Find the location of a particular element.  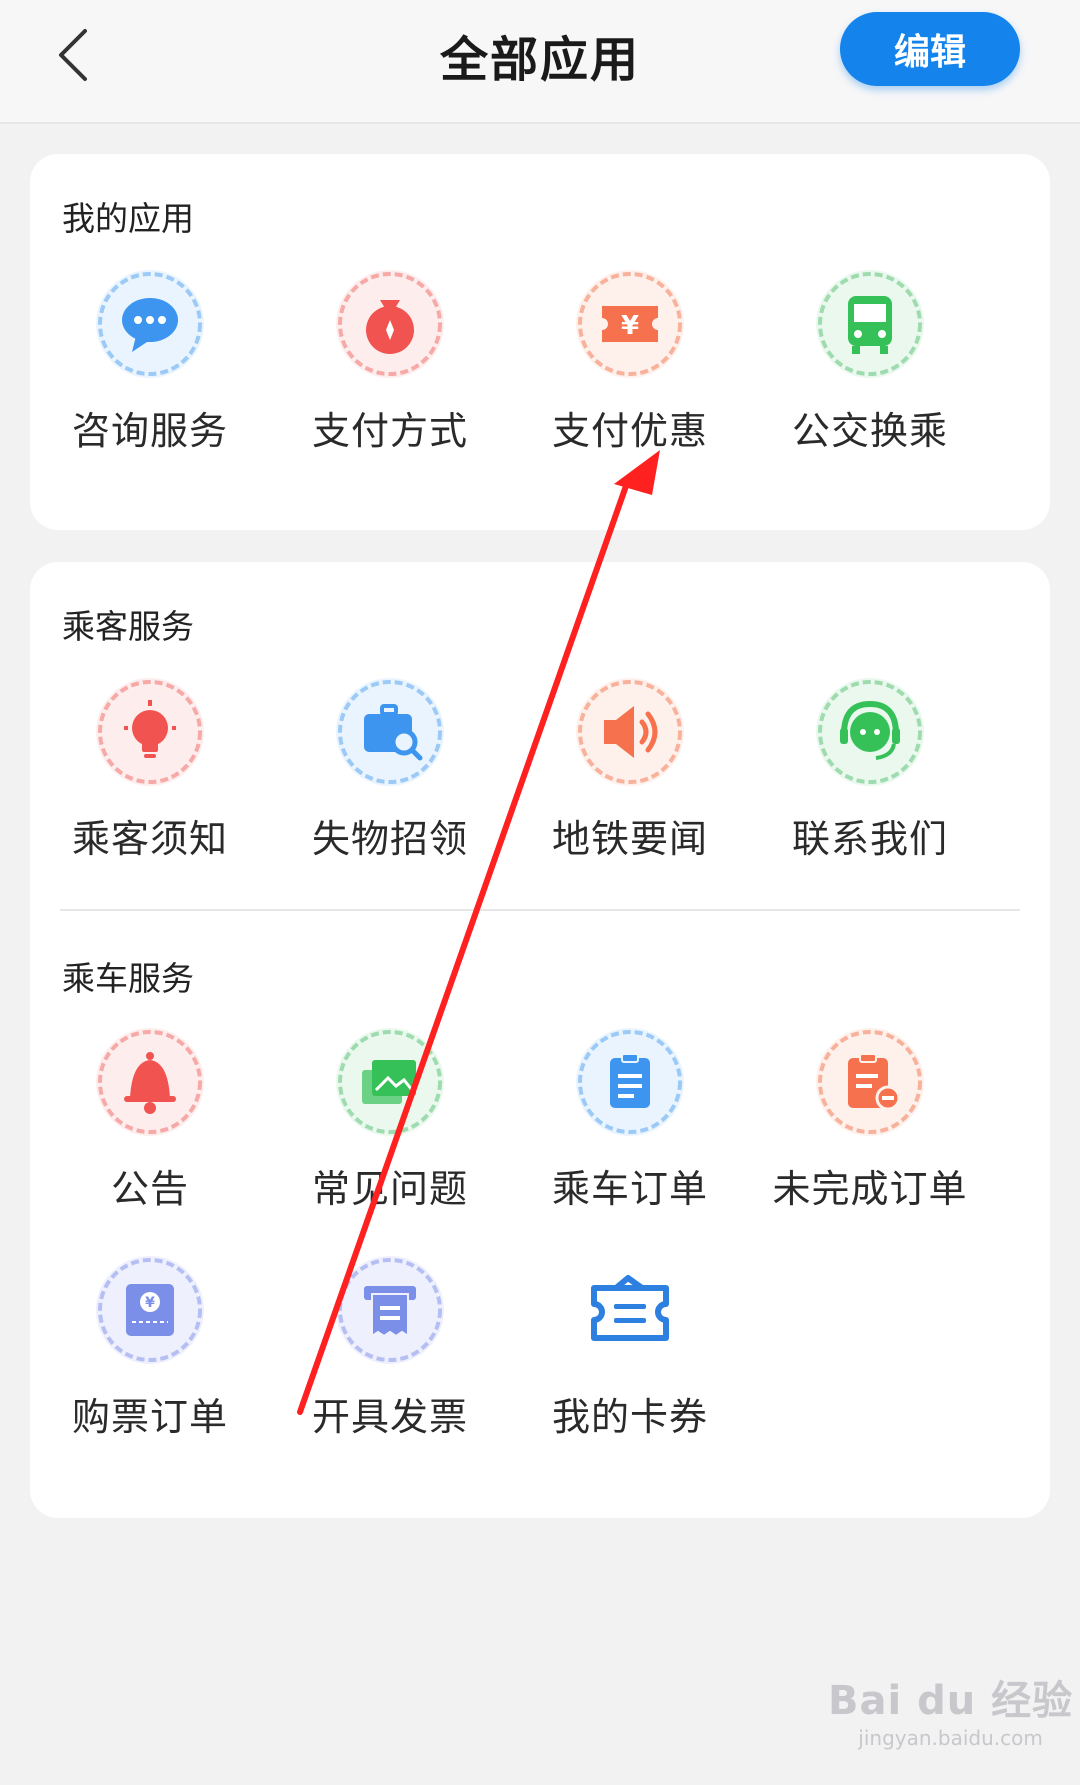

card-ticket-icon is located at coordinates (630, 1310).